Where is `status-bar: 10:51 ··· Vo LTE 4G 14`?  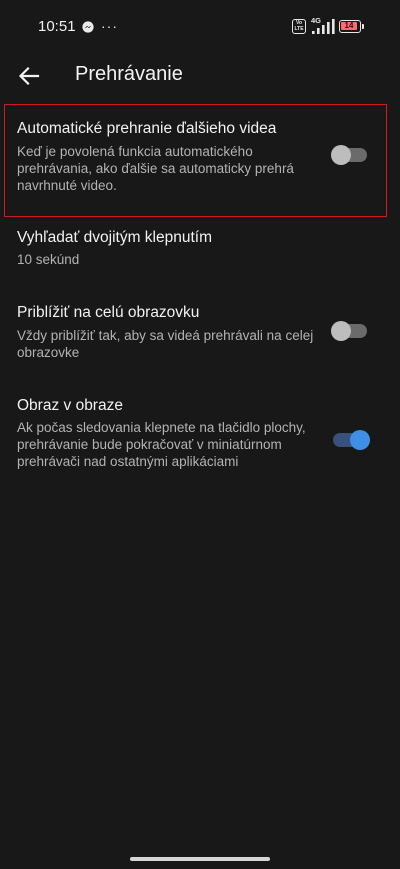 status-bar: 10:51 ··· Vo LTE 4G 14 is located at coordinates (200, 28).